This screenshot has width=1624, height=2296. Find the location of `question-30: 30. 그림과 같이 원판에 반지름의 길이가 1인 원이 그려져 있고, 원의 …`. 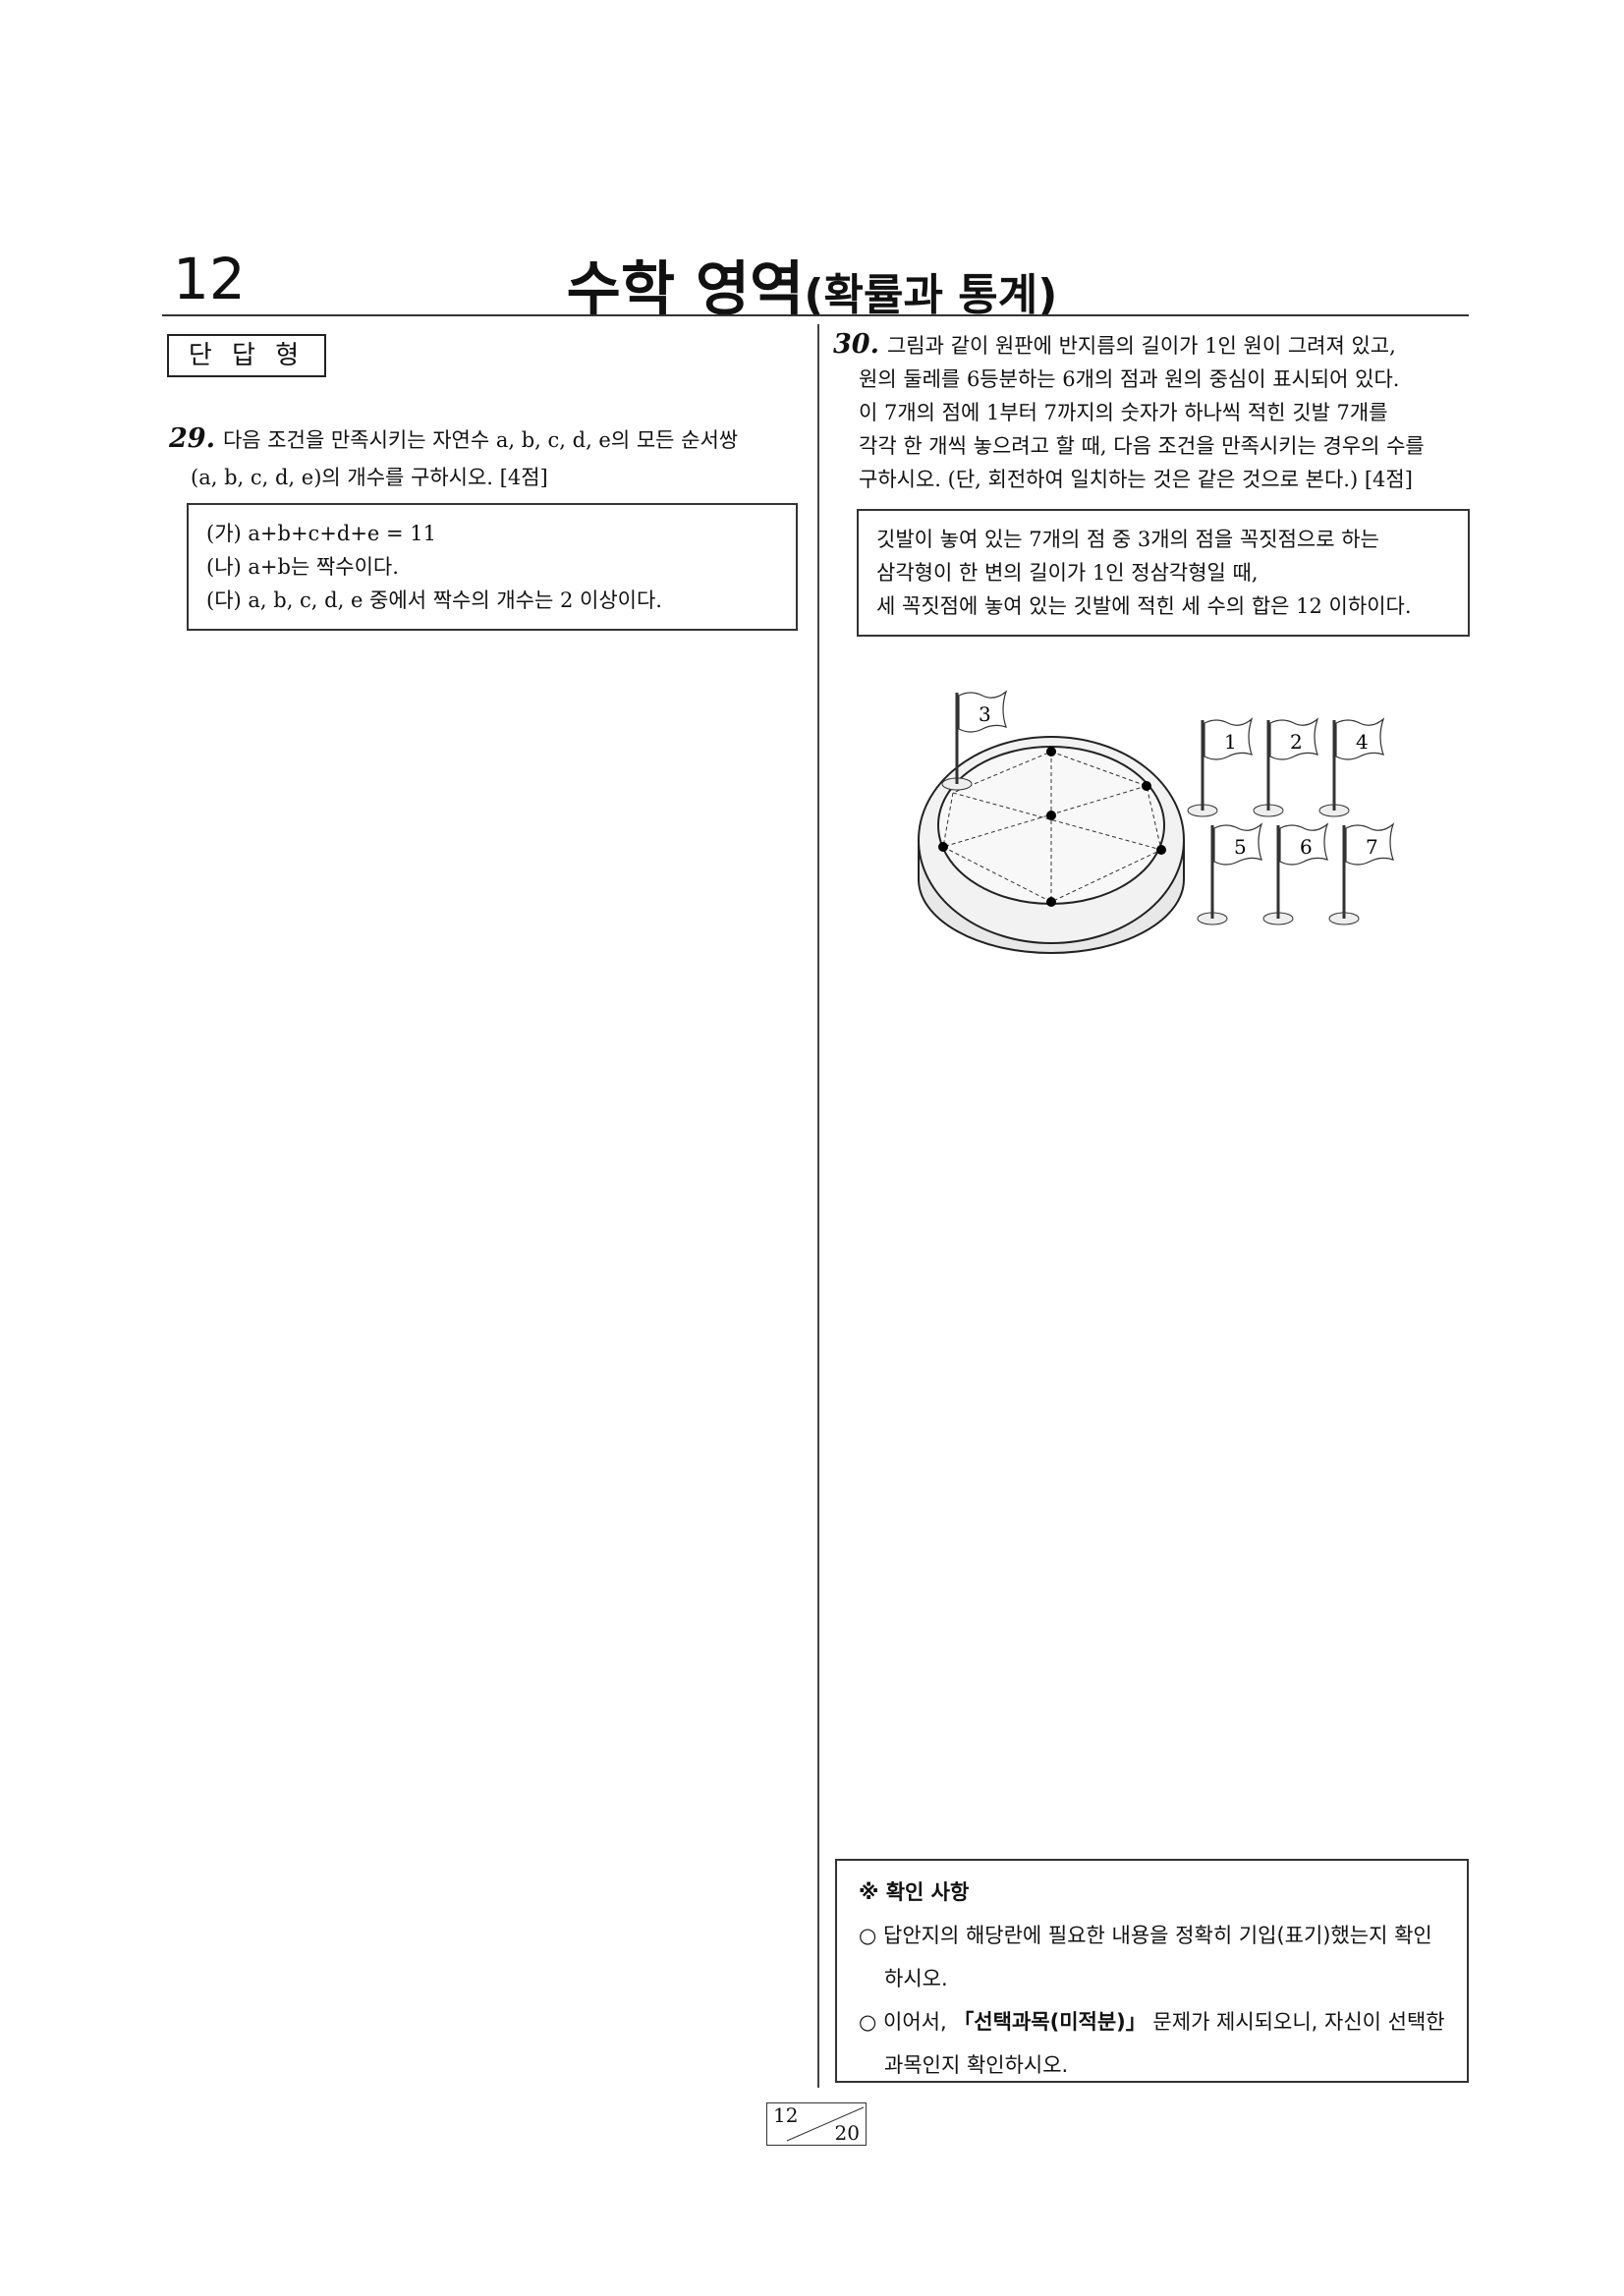

question-30: 30. 그림과 같이 원판에 반지름의 길이가 1인 원이 그려져 있고, 원의 … is located at coordinates (1152, 412).